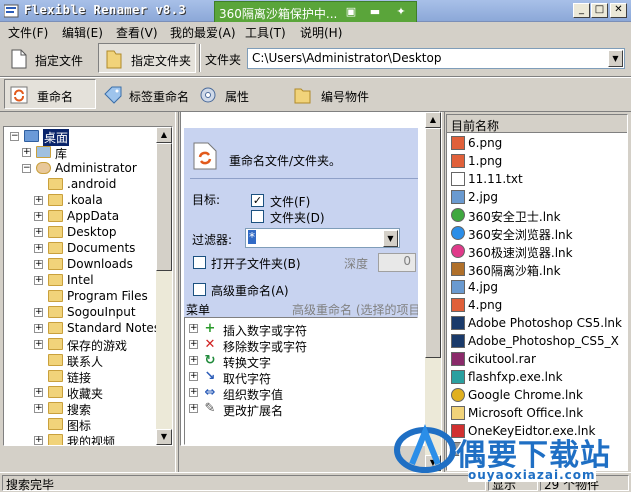 This screenshot has width=631, height=492. Describe the element at coordinates (537, 359) in the screenshot. I see `file-row: cikutool.rar` at that location.